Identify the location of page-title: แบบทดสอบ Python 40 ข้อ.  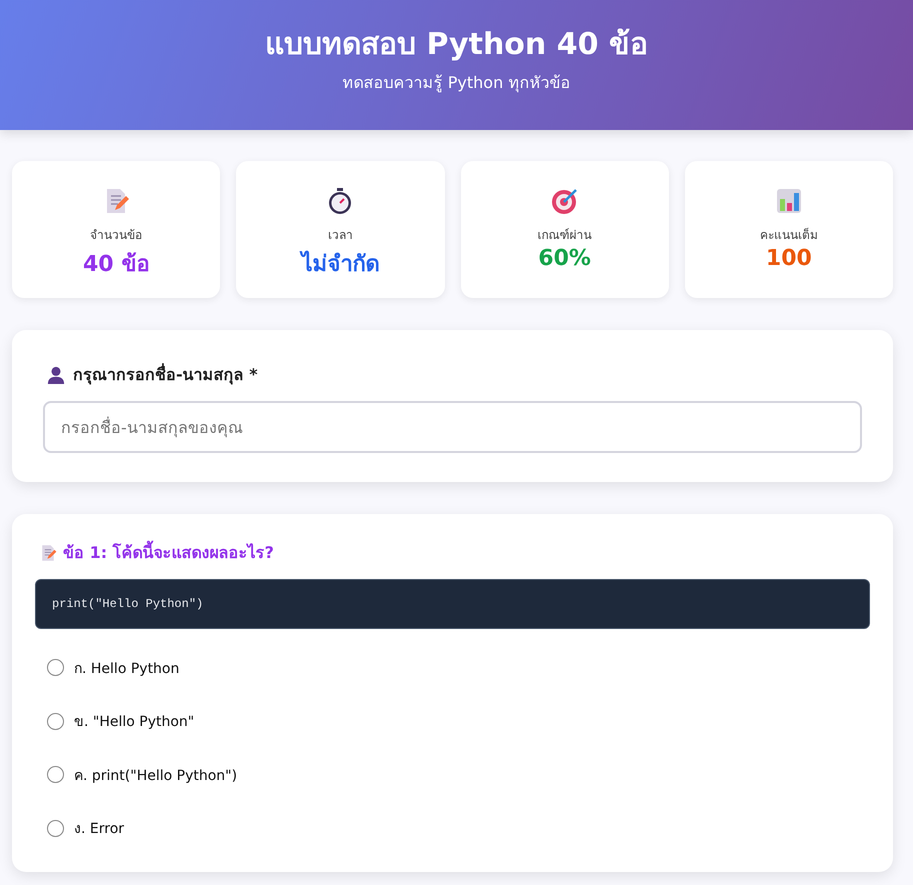
(456, 45).